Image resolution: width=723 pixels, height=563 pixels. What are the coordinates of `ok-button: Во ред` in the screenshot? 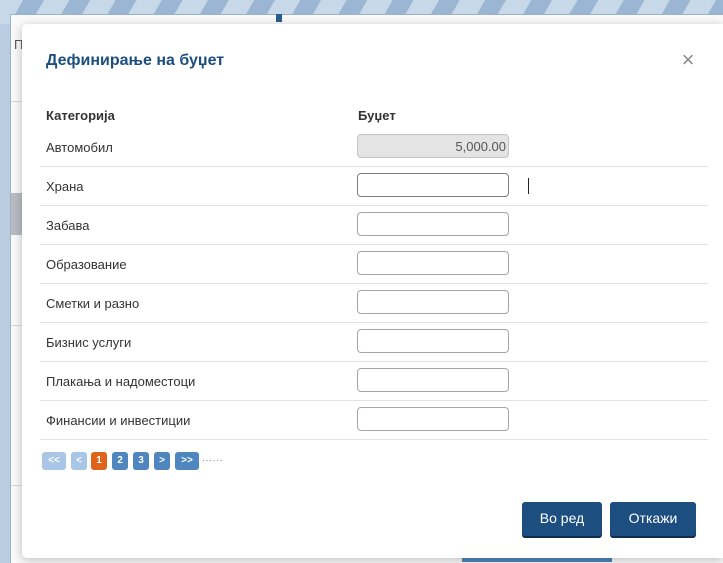 It's located at (562, 519).